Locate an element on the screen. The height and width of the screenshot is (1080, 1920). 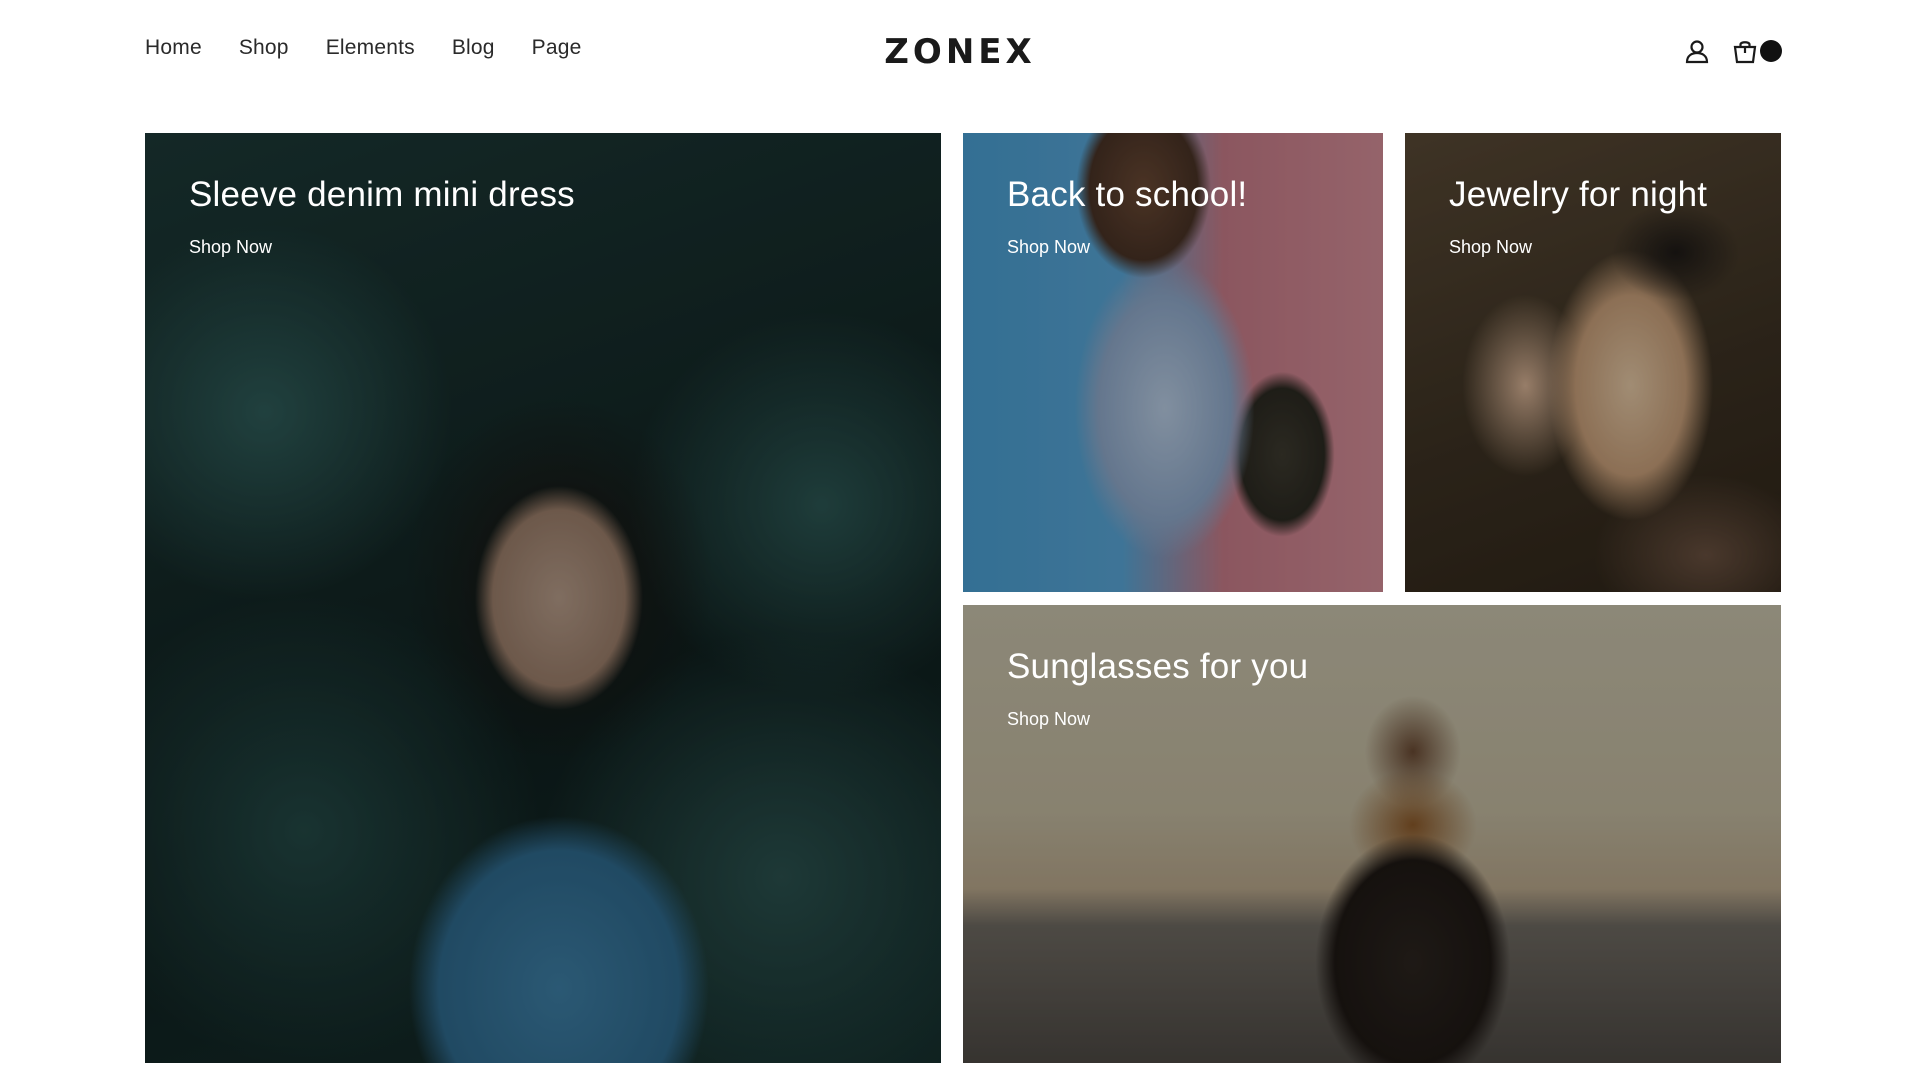
nav-list: Home Shop Elements Blog Page is located at coordinates (363, 48).